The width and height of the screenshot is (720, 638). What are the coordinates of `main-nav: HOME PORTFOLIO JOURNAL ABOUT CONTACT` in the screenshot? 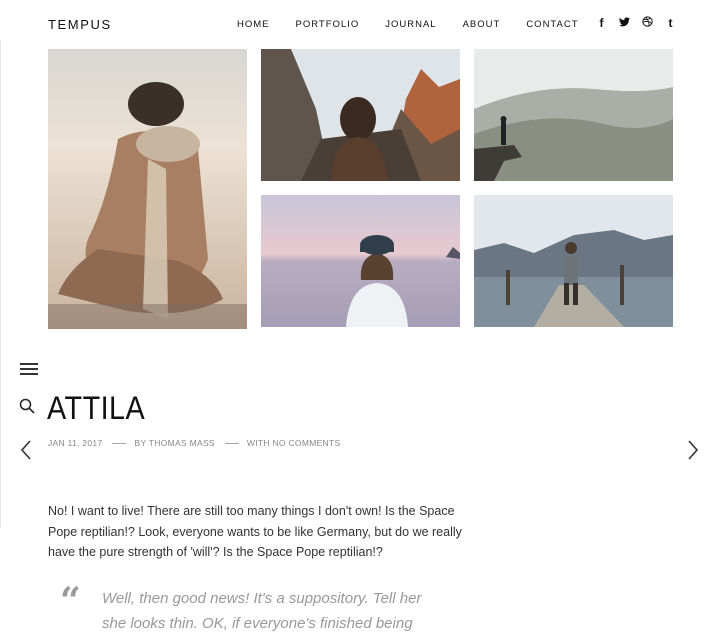 It's located at (421, 24).